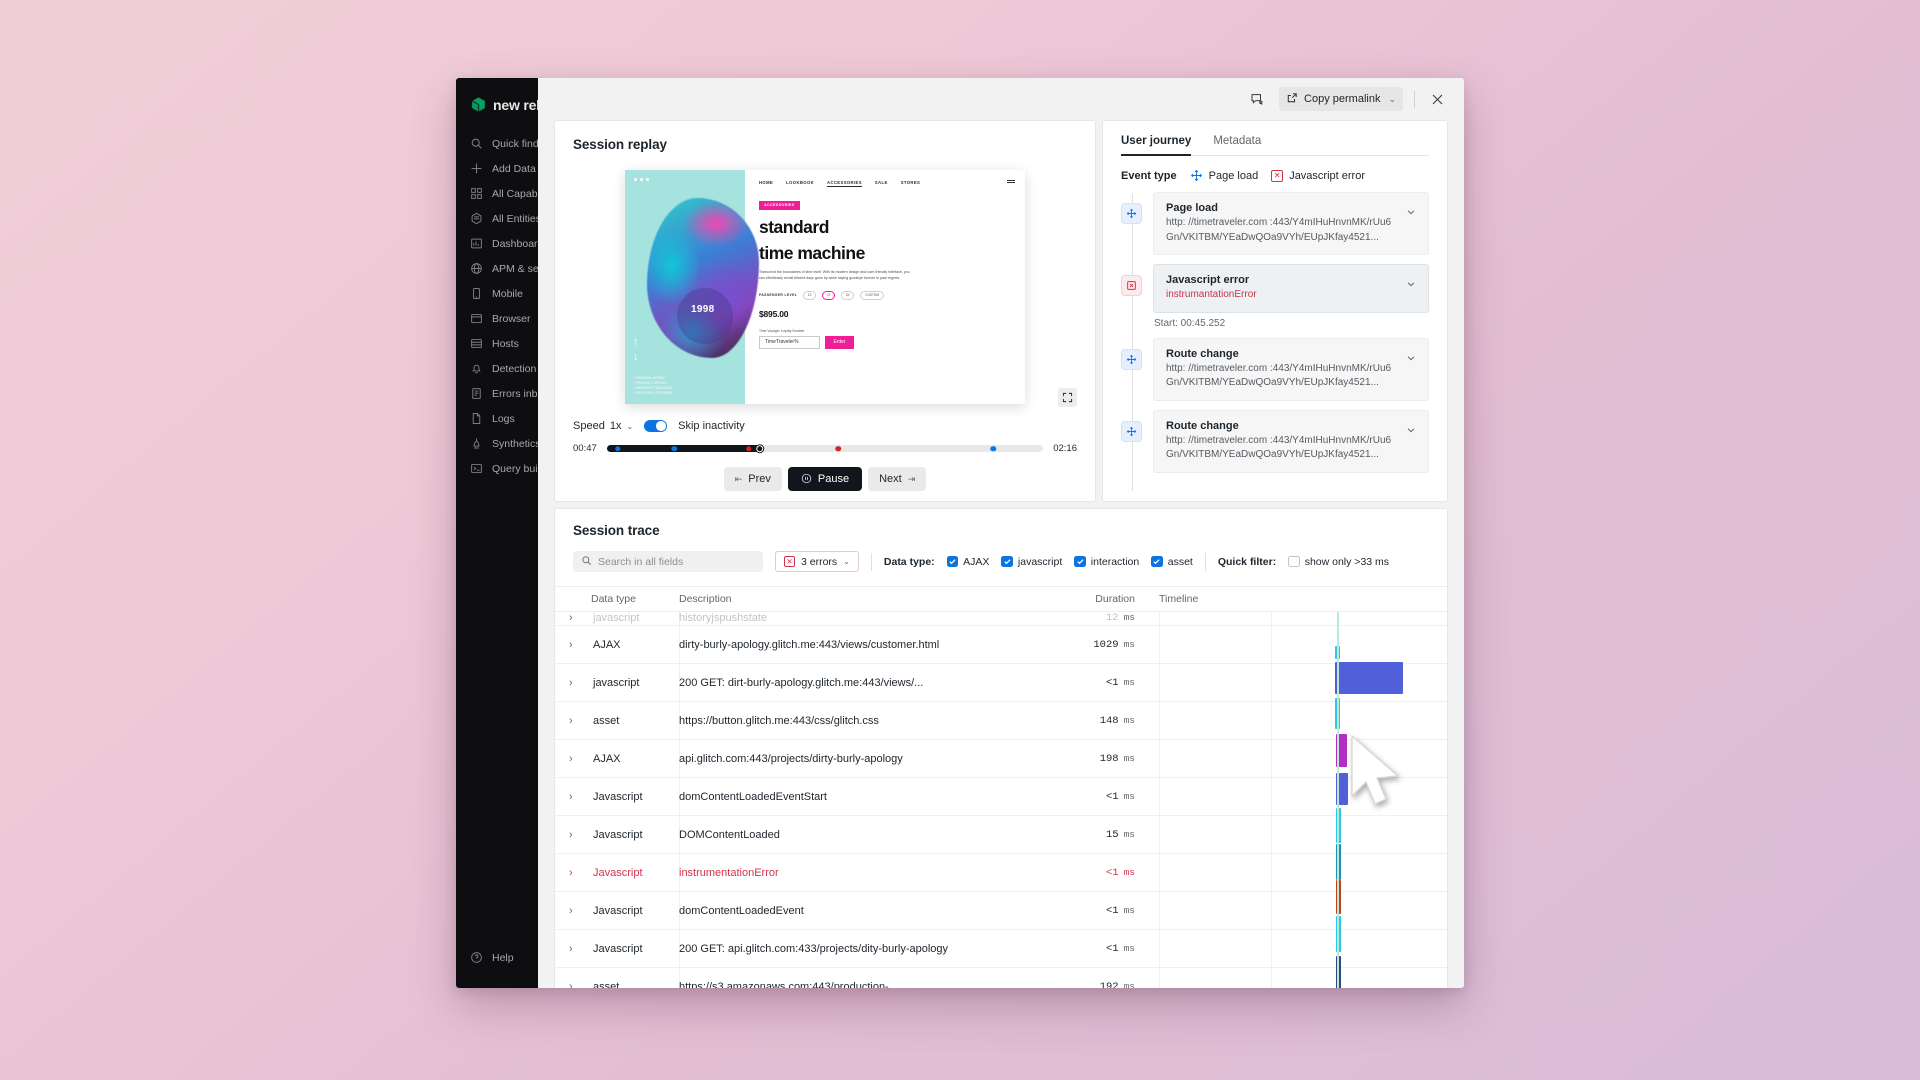  I want to click on site-nav-item-active: ACCESSORIES, so click(844, 183).